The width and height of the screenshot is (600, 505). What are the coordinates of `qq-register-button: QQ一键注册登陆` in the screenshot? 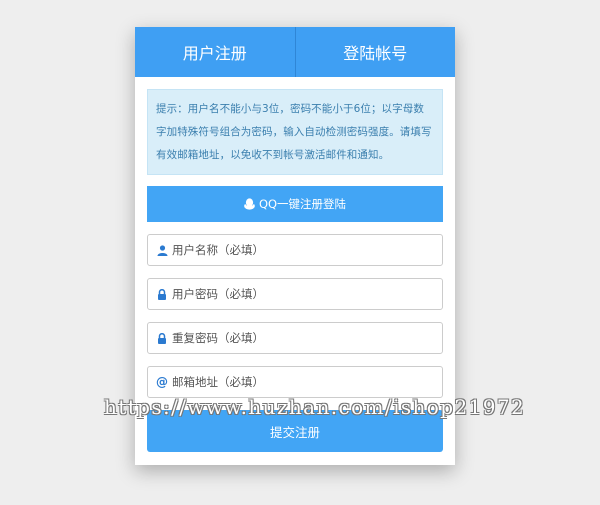 It's located at (295, 204).